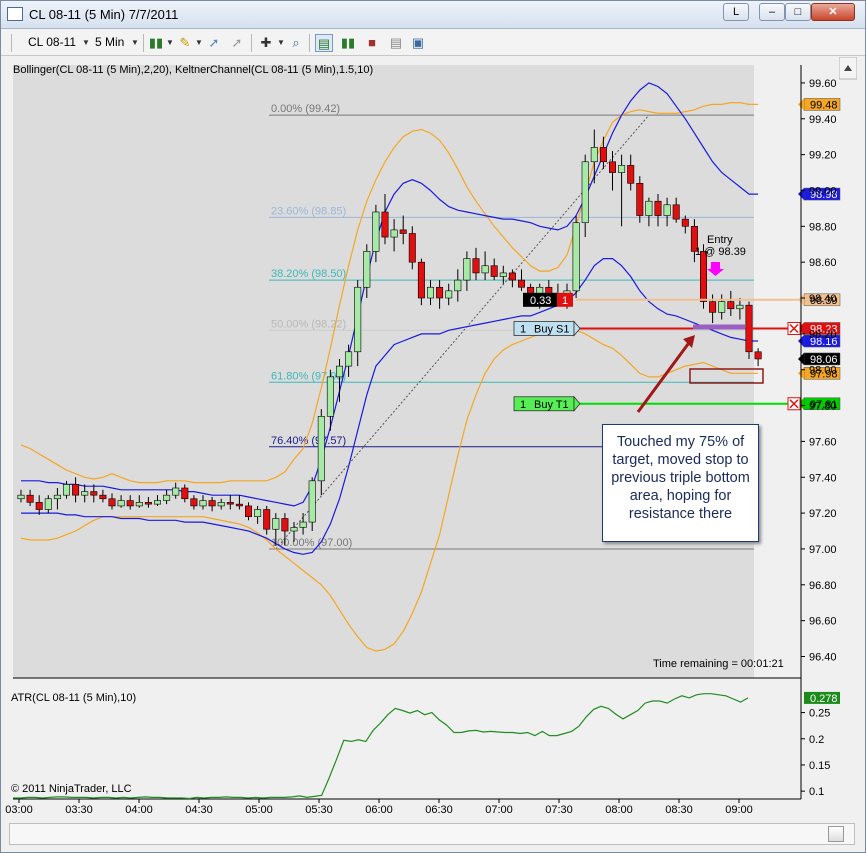 This screenshot has width=866, height=853. Describe the element at coordinates (418, 43) in the screenshot. I see `data-box-icon: ▣` at that location.